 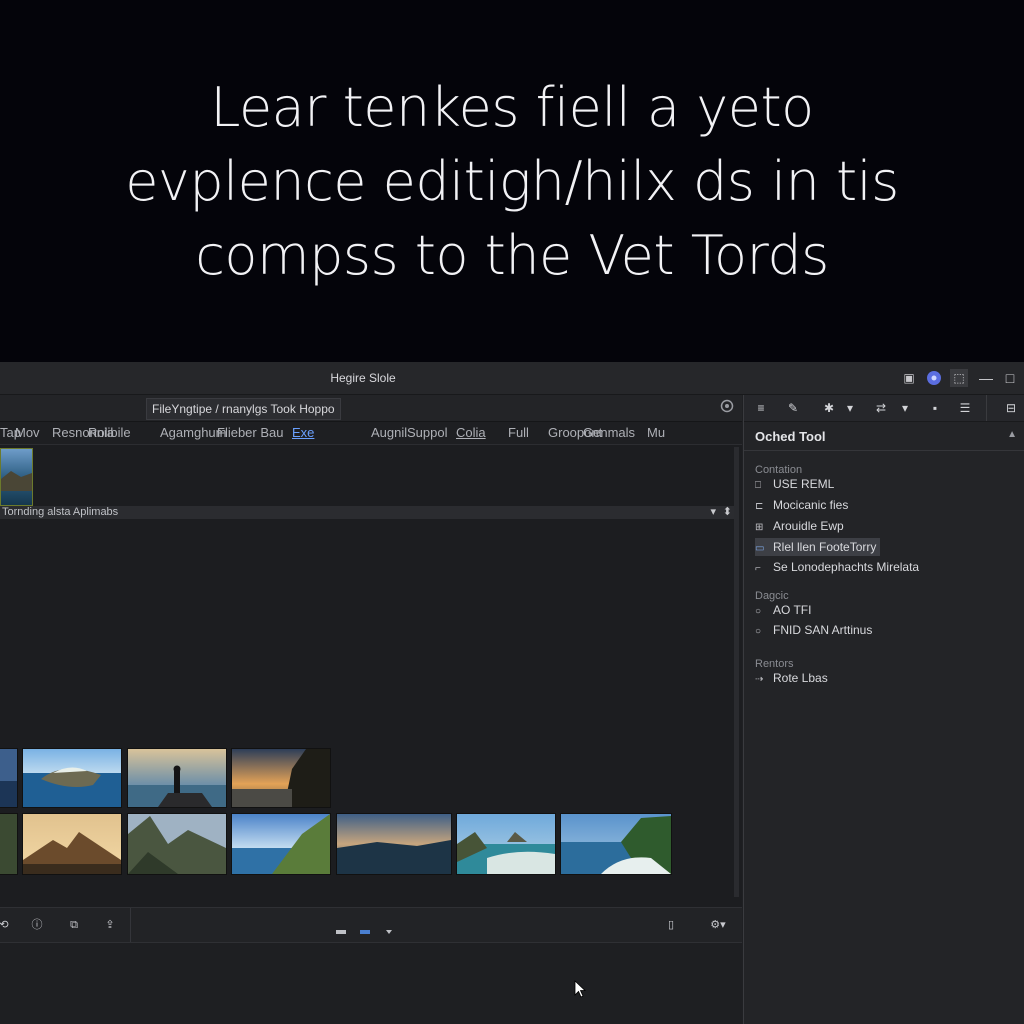 I want to click on panel-item-mocicanic-fies: ⊏ Mocicanic fies, so click(x=803, y=505).